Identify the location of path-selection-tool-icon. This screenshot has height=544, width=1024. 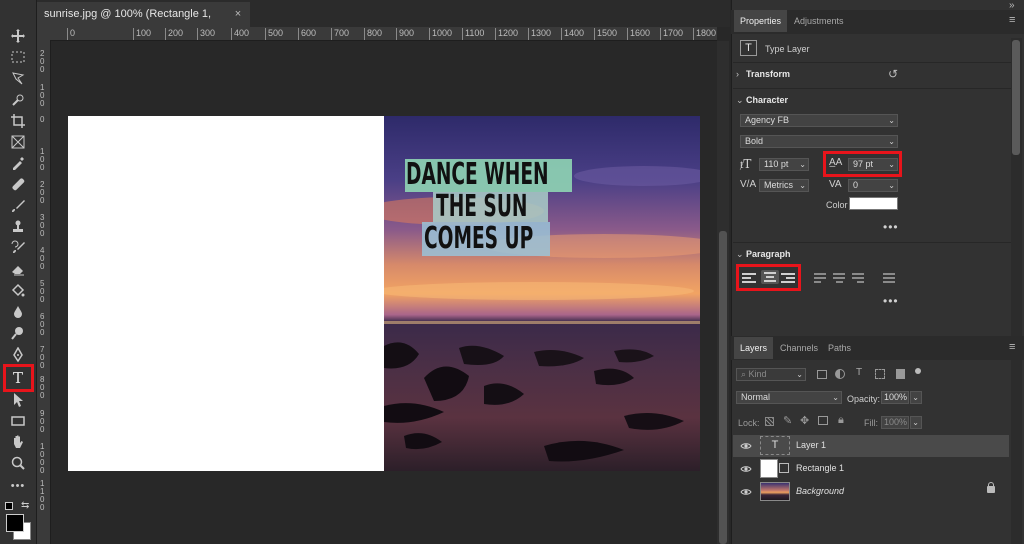
(18, 400).